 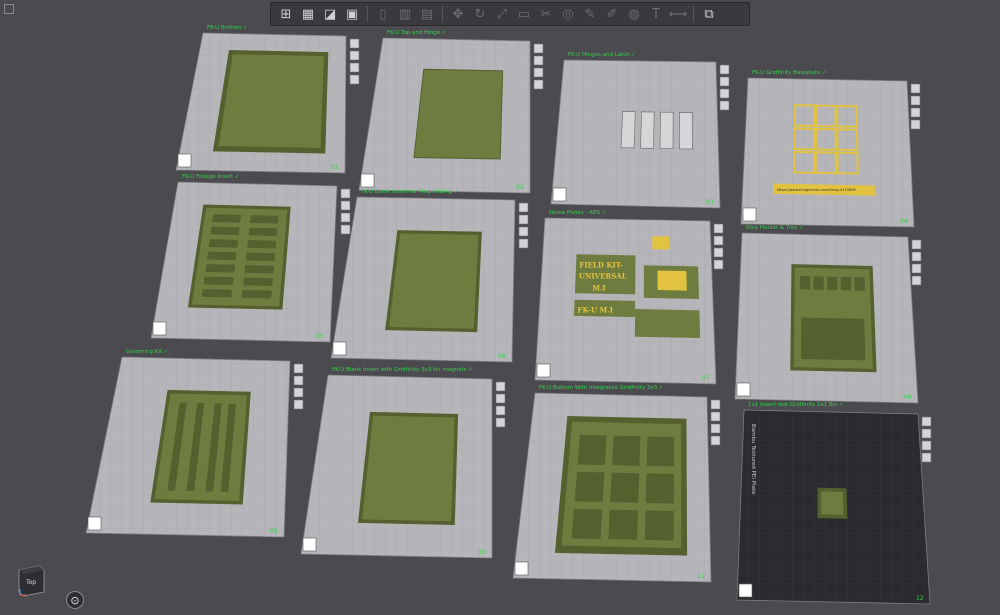 What do you see at coordinates (330, 14) in the screenshot?
I see `orient-icon: ◪` at bounding box center [330, 14].